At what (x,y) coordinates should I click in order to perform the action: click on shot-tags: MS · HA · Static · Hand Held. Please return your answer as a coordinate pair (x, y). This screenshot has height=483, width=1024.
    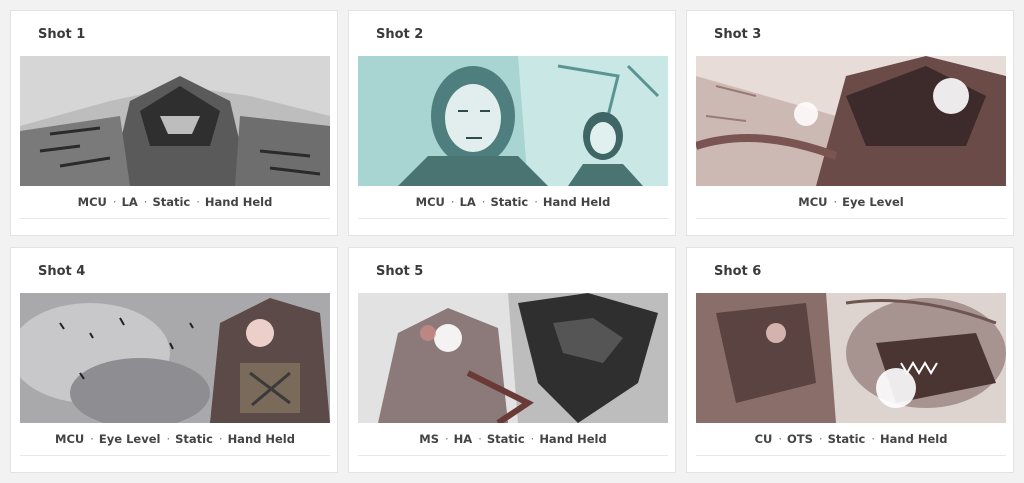
    Looking at the image, I should click on (513, 439).